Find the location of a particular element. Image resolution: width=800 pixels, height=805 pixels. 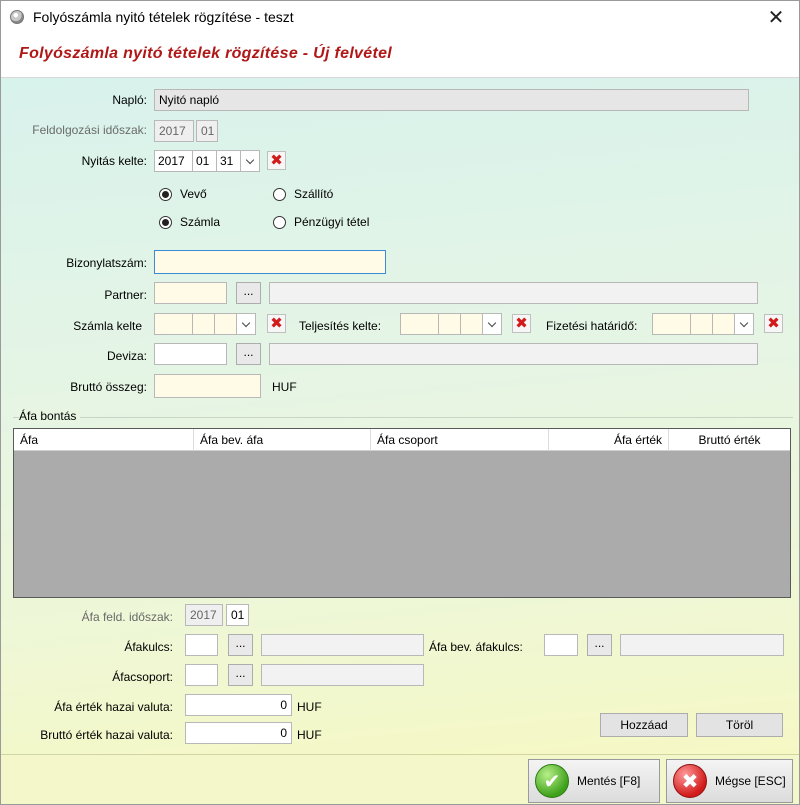

add-button: Hozzáad is located at coordinates (644, 725).